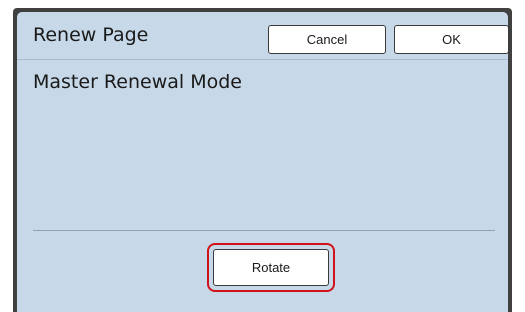 This screenshot has height=312, width=525. Describe the element at coordinates (91, 35) in the screenshot. I see `dialog-title: Renew Page` at that location.